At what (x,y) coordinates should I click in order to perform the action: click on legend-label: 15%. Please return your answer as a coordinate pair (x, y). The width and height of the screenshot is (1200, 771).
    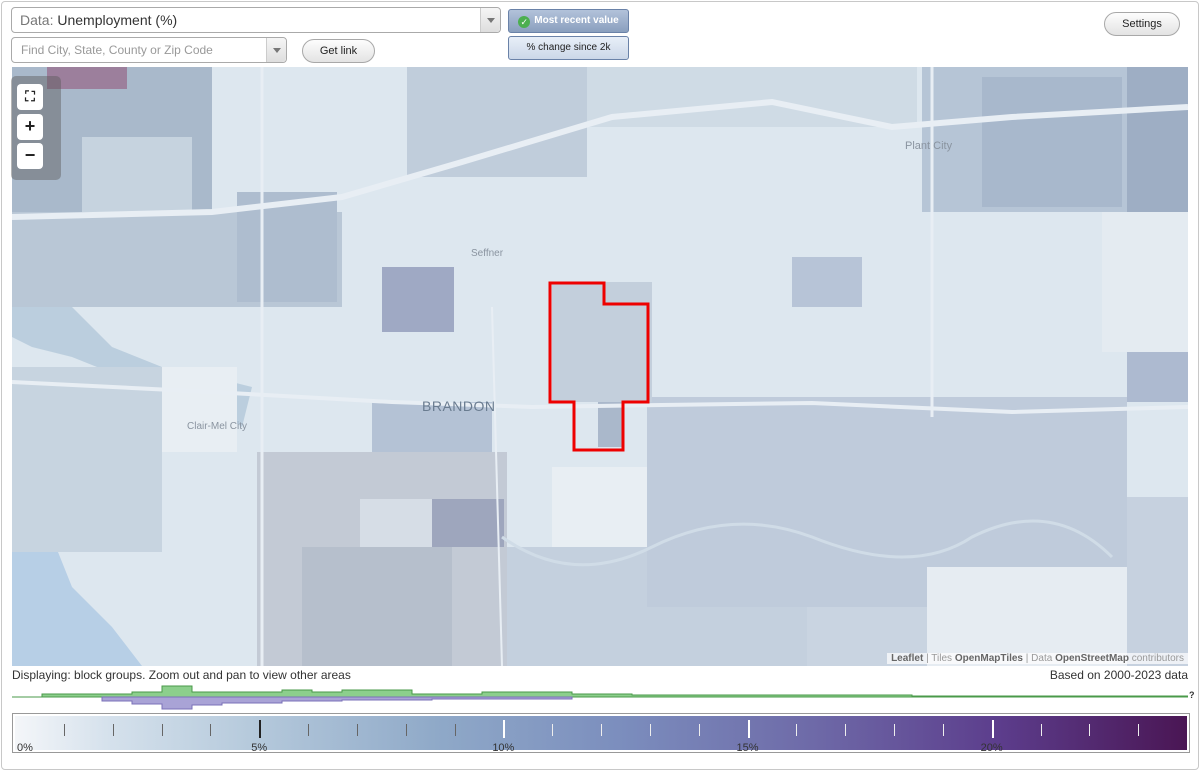
    Looking at the image, I should click on (747, 748).